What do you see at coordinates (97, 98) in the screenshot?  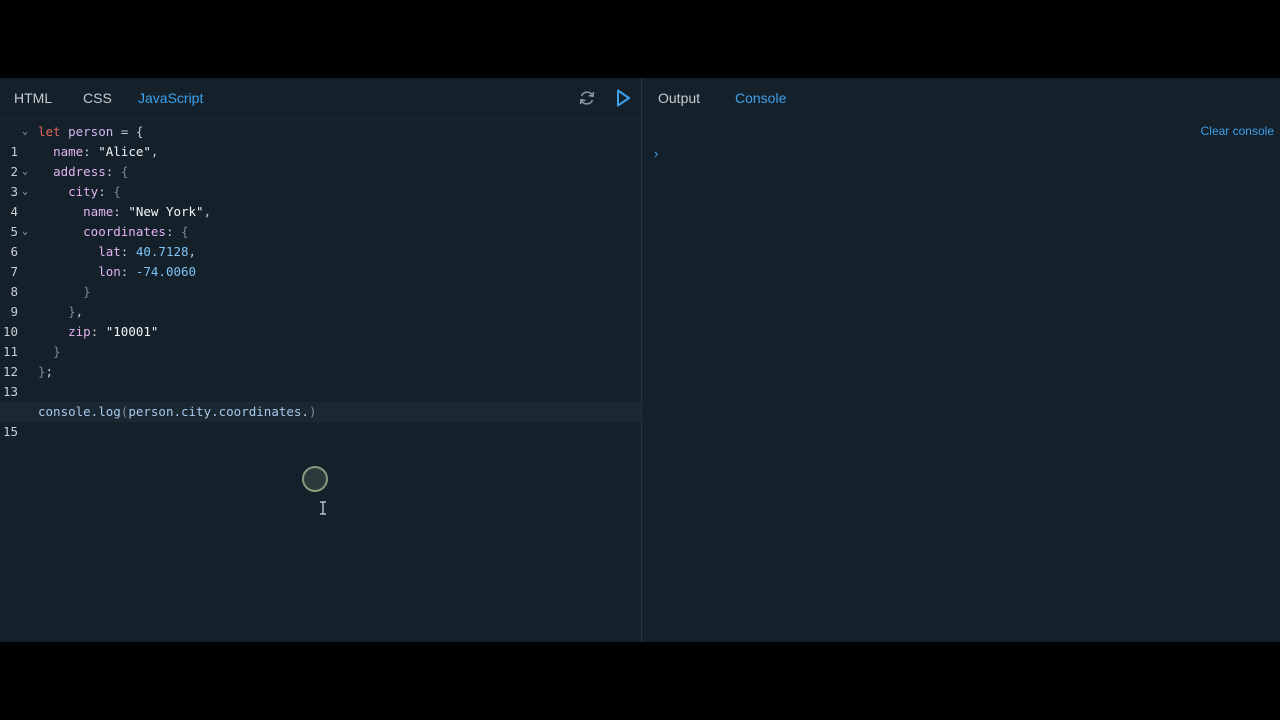 I see `tab-css: CSS` at bounding box center [97, 98].